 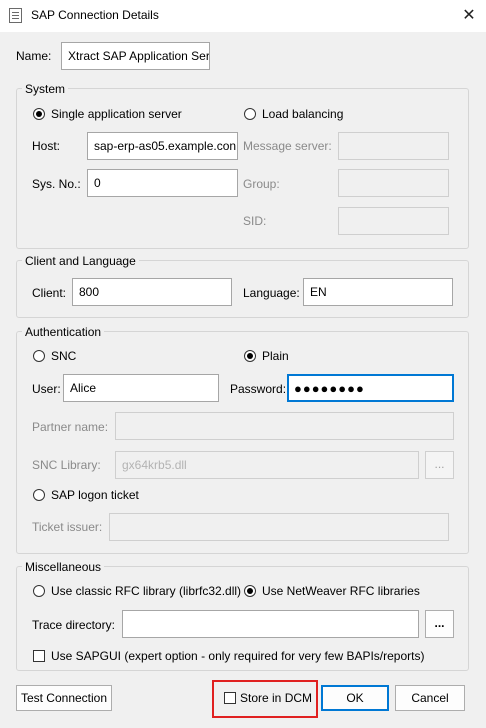 What do you see at coordinates (80, 261) in the screenshot?
I see `client-language-legend: Client and Language` at bounding box center [80, 261].